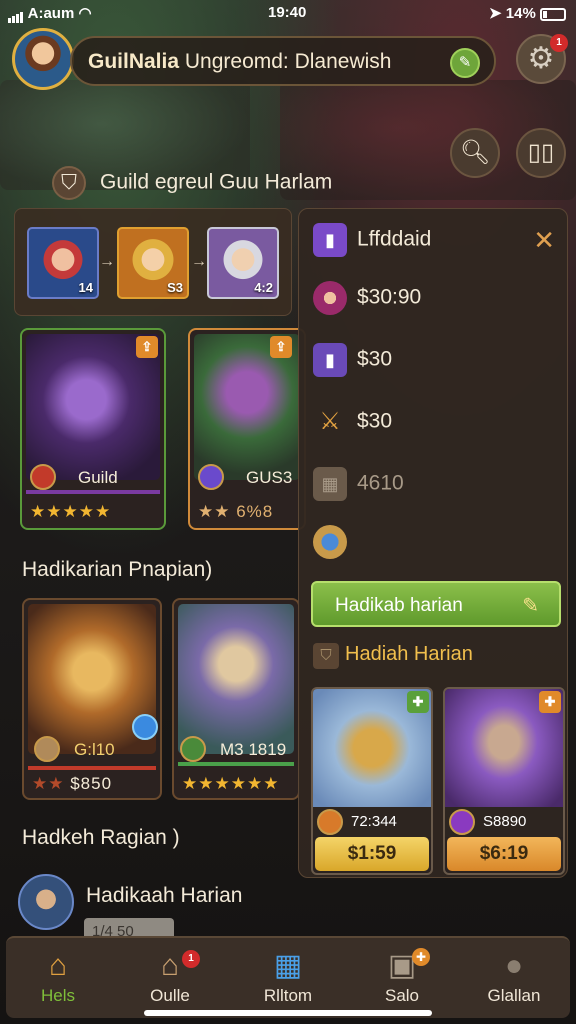 The height and width of the screenshot is (1024, 576). What do you see at coordinates (421, 957) in the screenshot?
I see `alert-icon: ✚` at bounding box center [421, 957].